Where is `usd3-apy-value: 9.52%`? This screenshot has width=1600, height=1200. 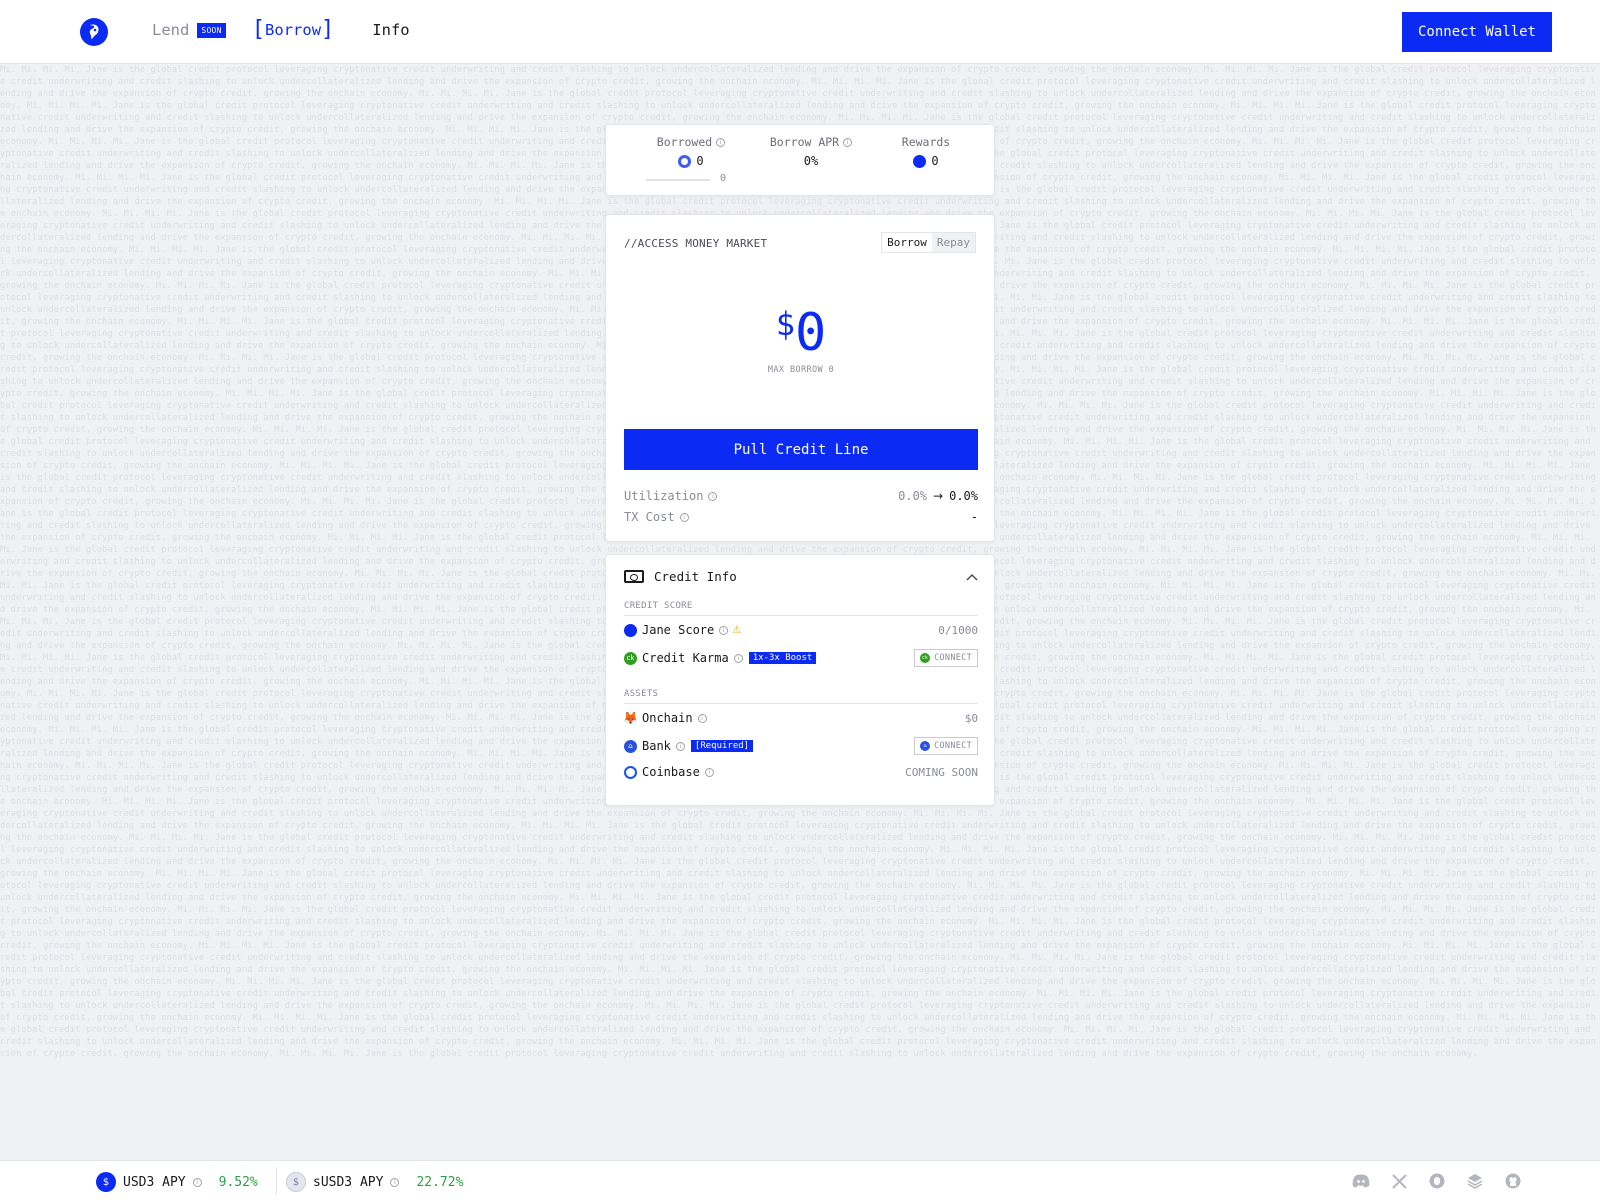 usd3-apy-value: 9.52% is located at coordinates (238, 1182).